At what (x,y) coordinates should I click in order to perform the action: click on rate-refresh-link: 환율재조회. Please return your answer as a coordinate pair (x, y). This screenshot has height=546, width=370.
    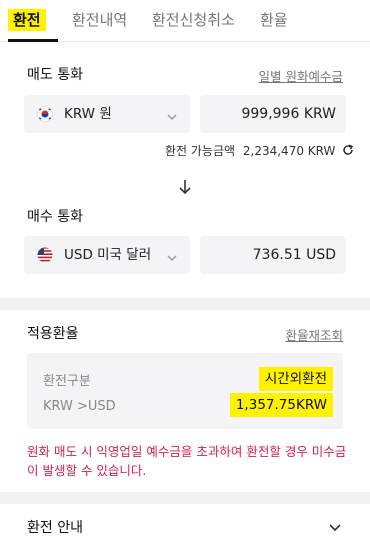
    Looking at the image, I should click on (314, 334).